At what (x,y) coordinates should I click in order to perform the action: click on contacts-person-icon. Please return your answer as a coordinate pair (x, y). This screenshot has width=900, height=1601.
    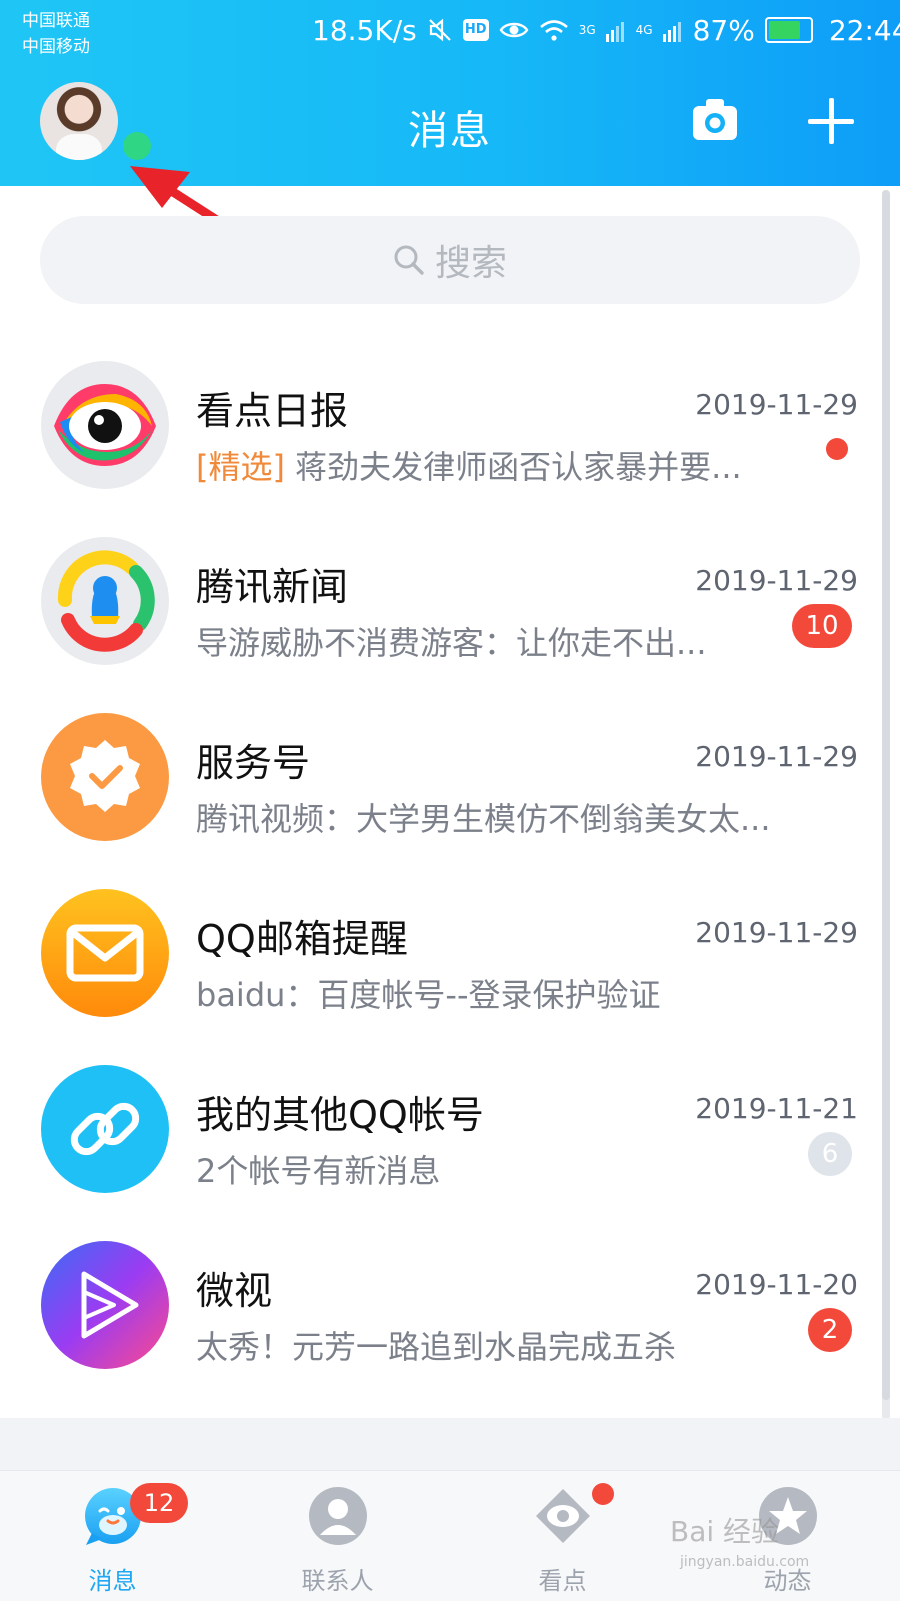
    Looking at the image, I should click on (338, 1516).